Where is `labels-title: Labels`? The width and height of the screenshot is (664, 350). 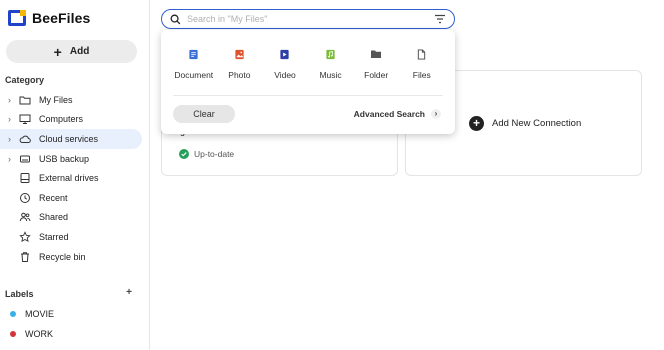 labels-title: Labels is located at coordinates (19, 294).